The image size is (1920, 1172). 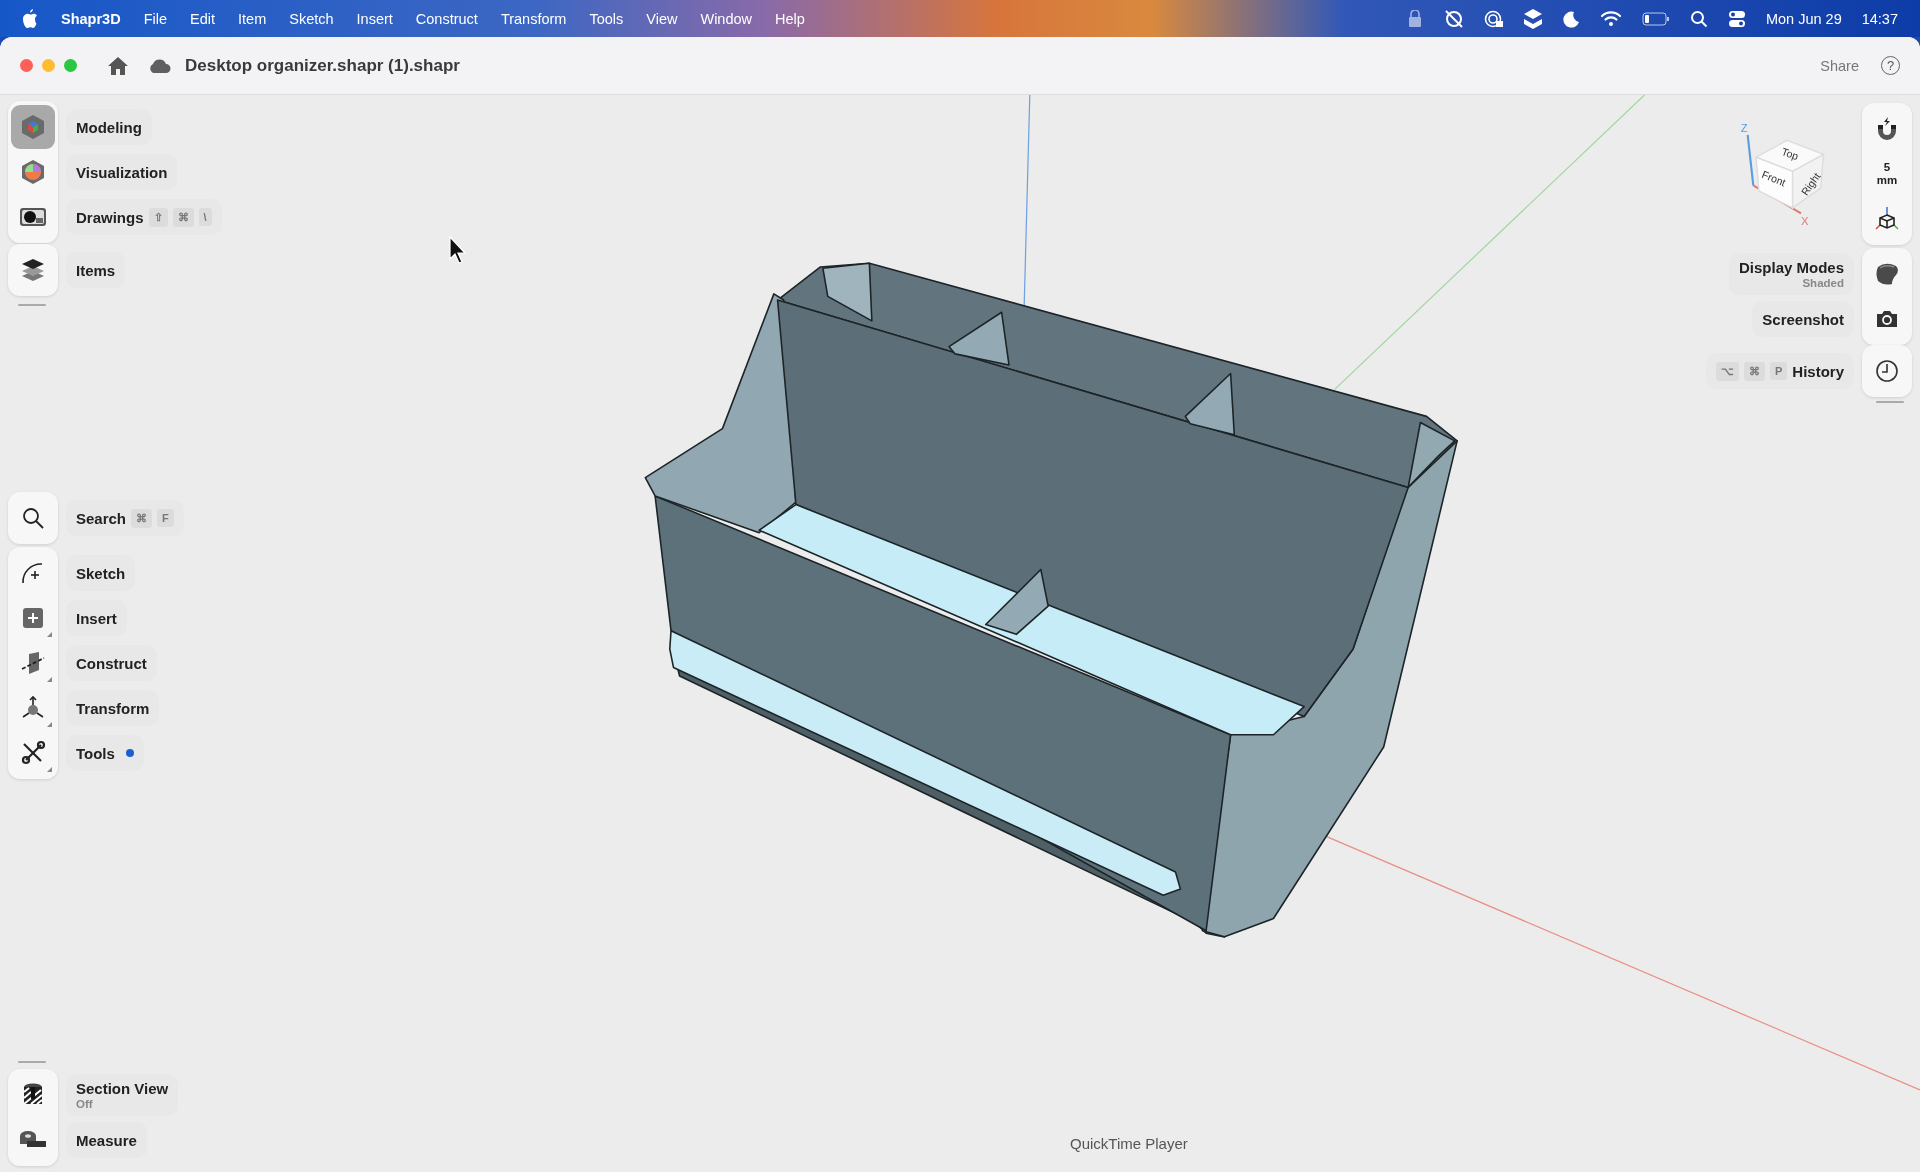 What do you see at coordinates (33, 217) in the screenshot?
I see `drawing-sheet-icon` at bounding box center [33, 217].